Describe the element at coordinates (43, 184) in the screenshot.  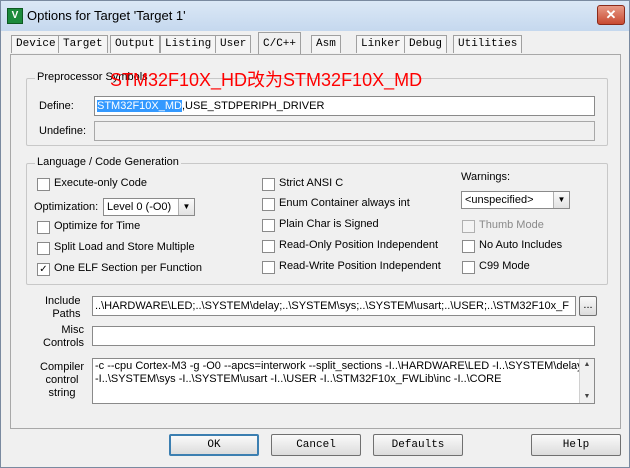
I see `checkbox-box` at that location.